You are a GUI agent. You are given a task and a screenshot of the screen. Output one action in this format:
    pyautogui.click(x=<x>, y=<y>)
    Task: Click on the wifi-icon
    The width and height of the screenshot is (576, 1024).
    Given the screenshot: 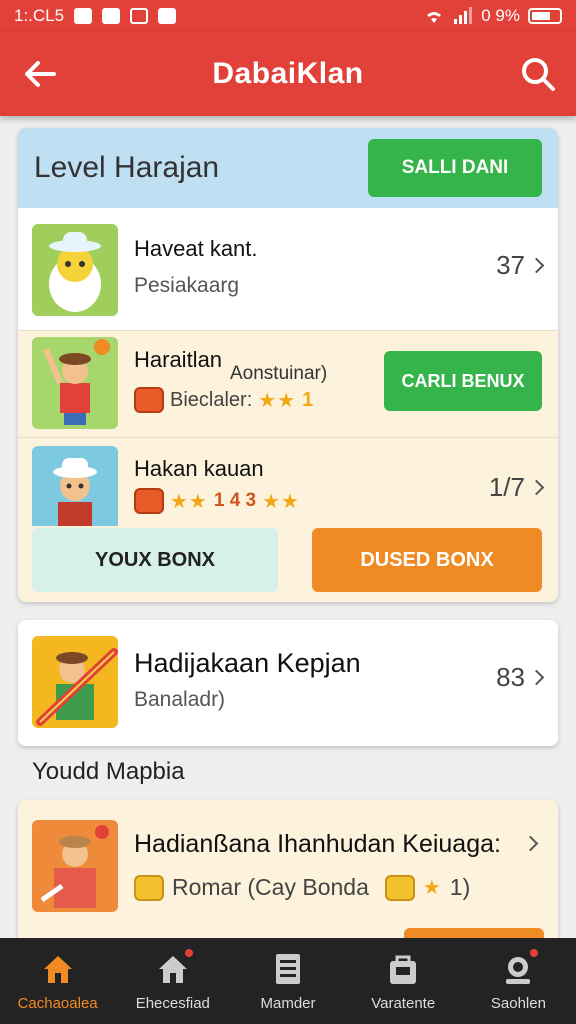 What is the action you would take?
    pyautogui.click(x=434, y=17)
    